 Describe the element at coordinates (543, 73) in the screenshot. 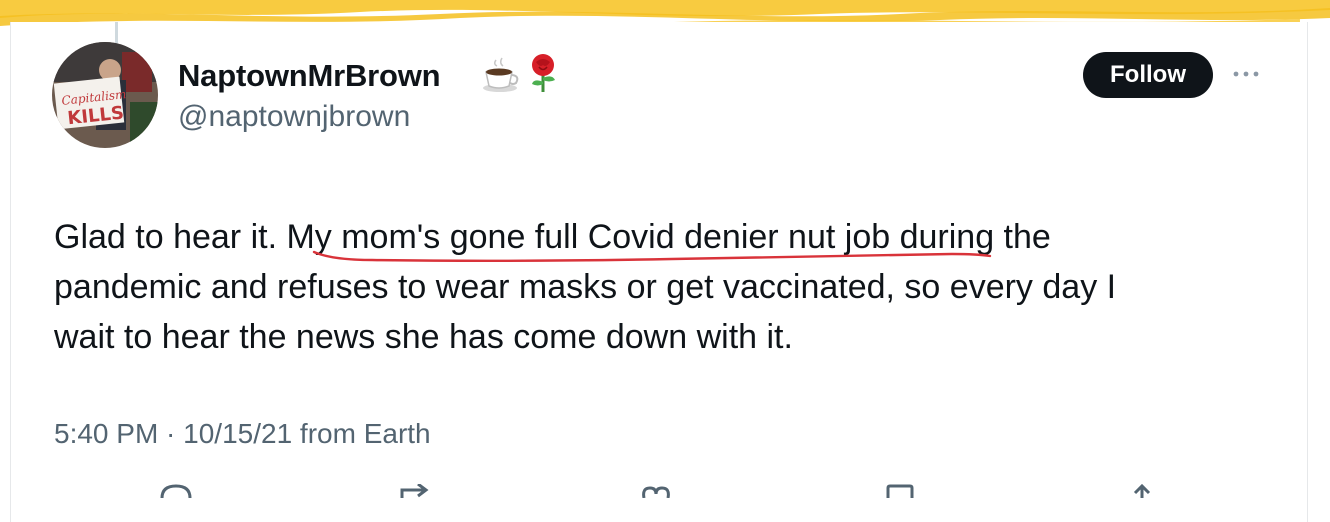

I see `rose-icon` at that location.